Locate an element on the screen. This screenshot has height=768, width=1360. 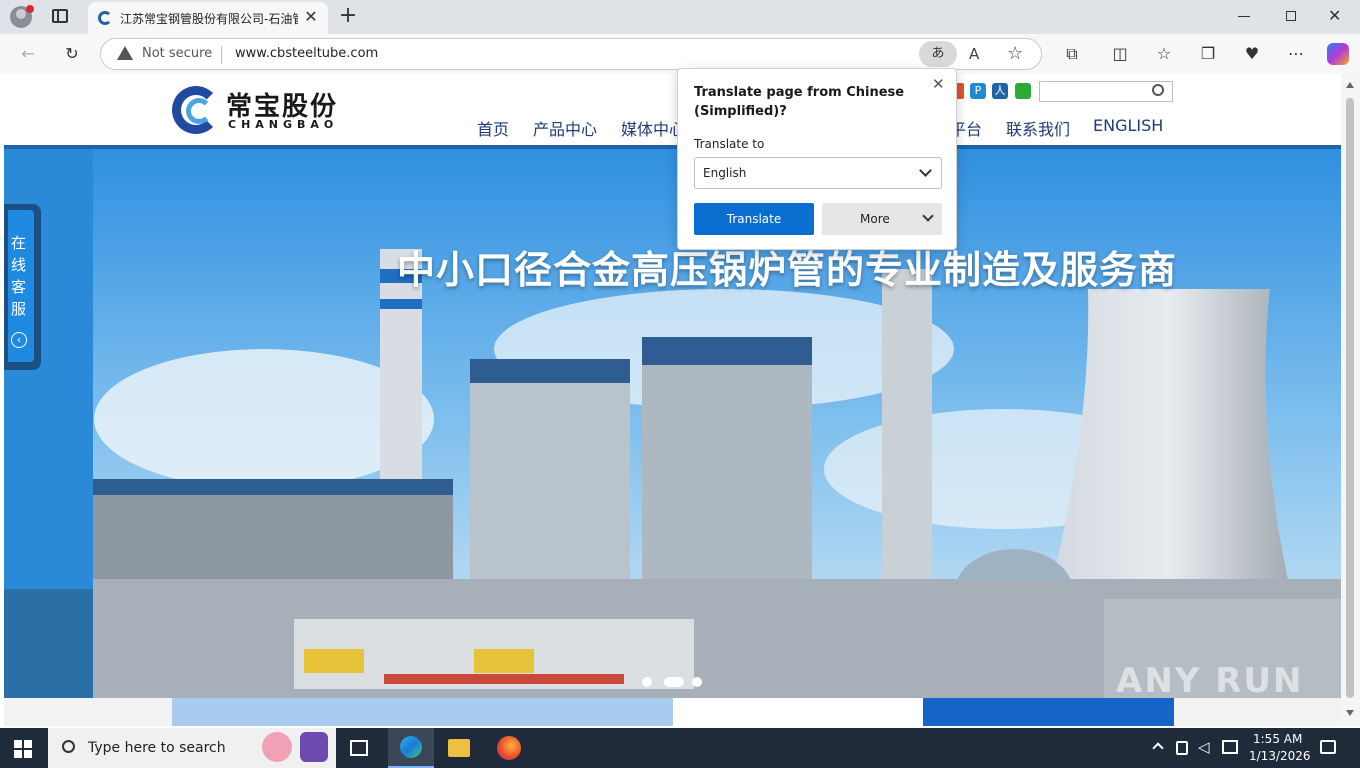
service-char-3: 客 is located at coordinates (19, 287).